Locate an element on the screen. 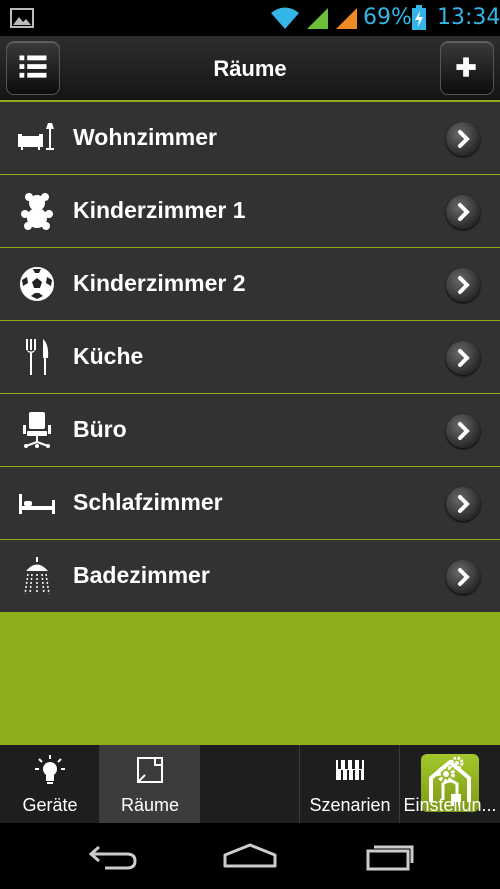 The image size is (500, 889). image-icon is located at coordinates (22, 18).